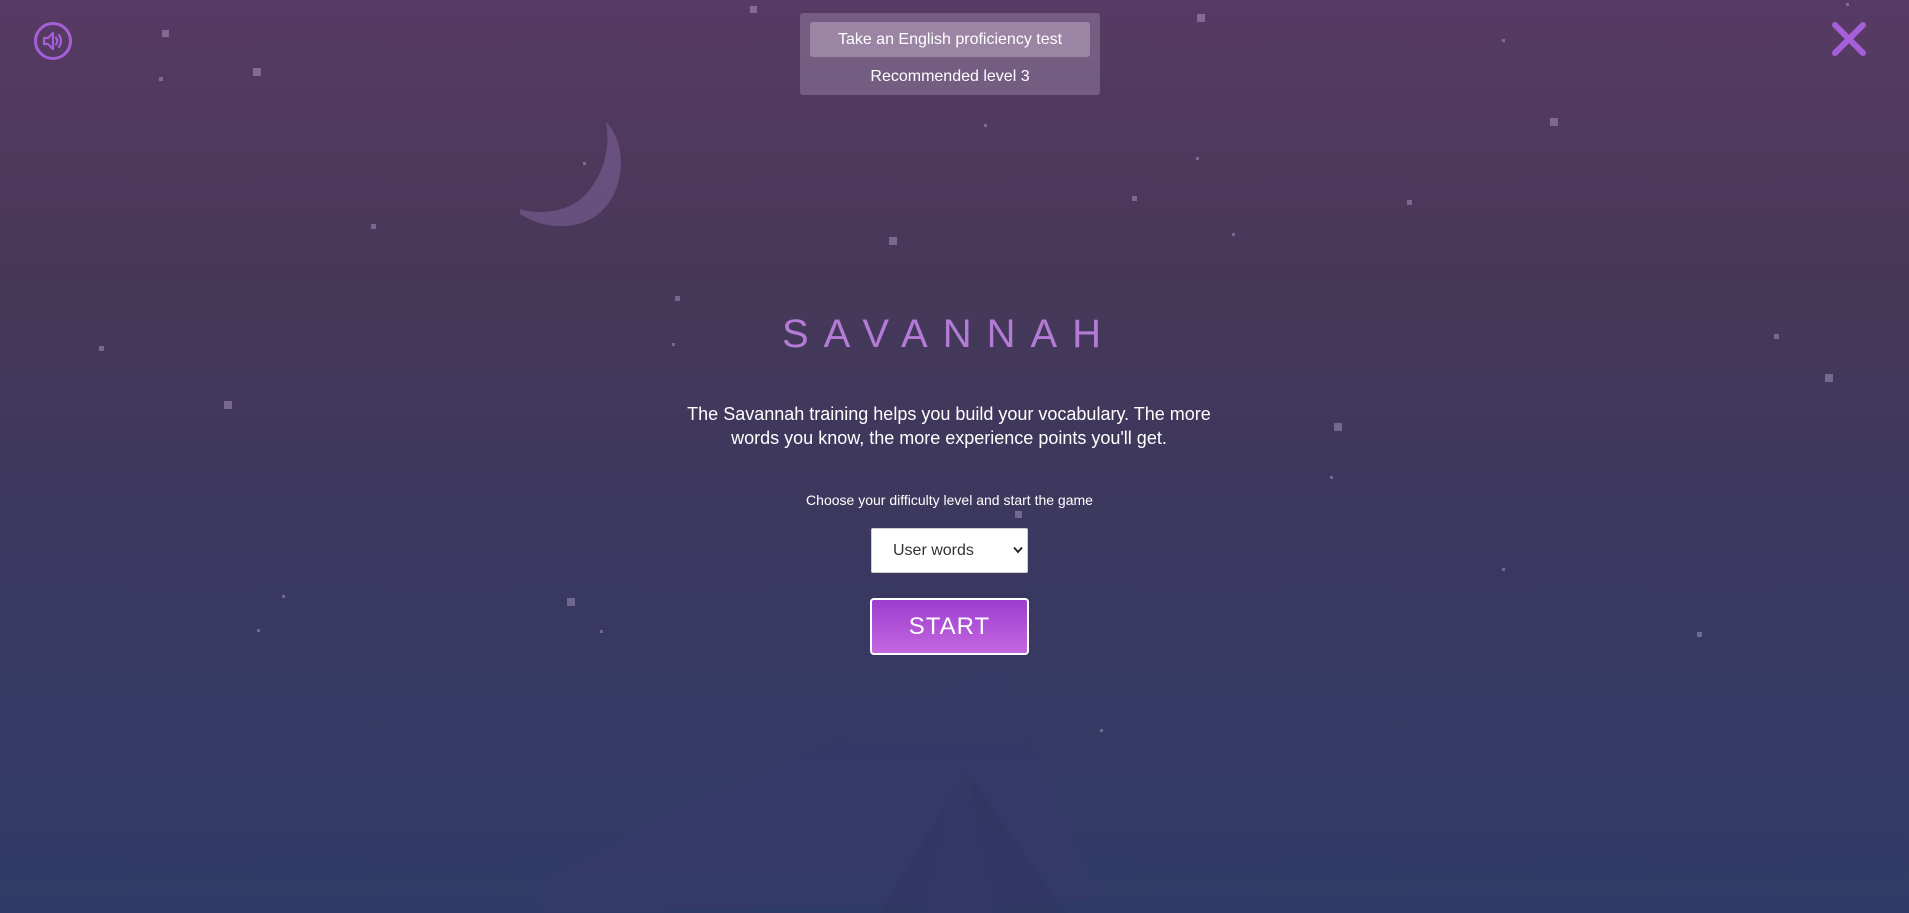  What do you see at coordinates (949, 626) in the screenshot?
I see `start-button: START` at bounding box center [949, 626].